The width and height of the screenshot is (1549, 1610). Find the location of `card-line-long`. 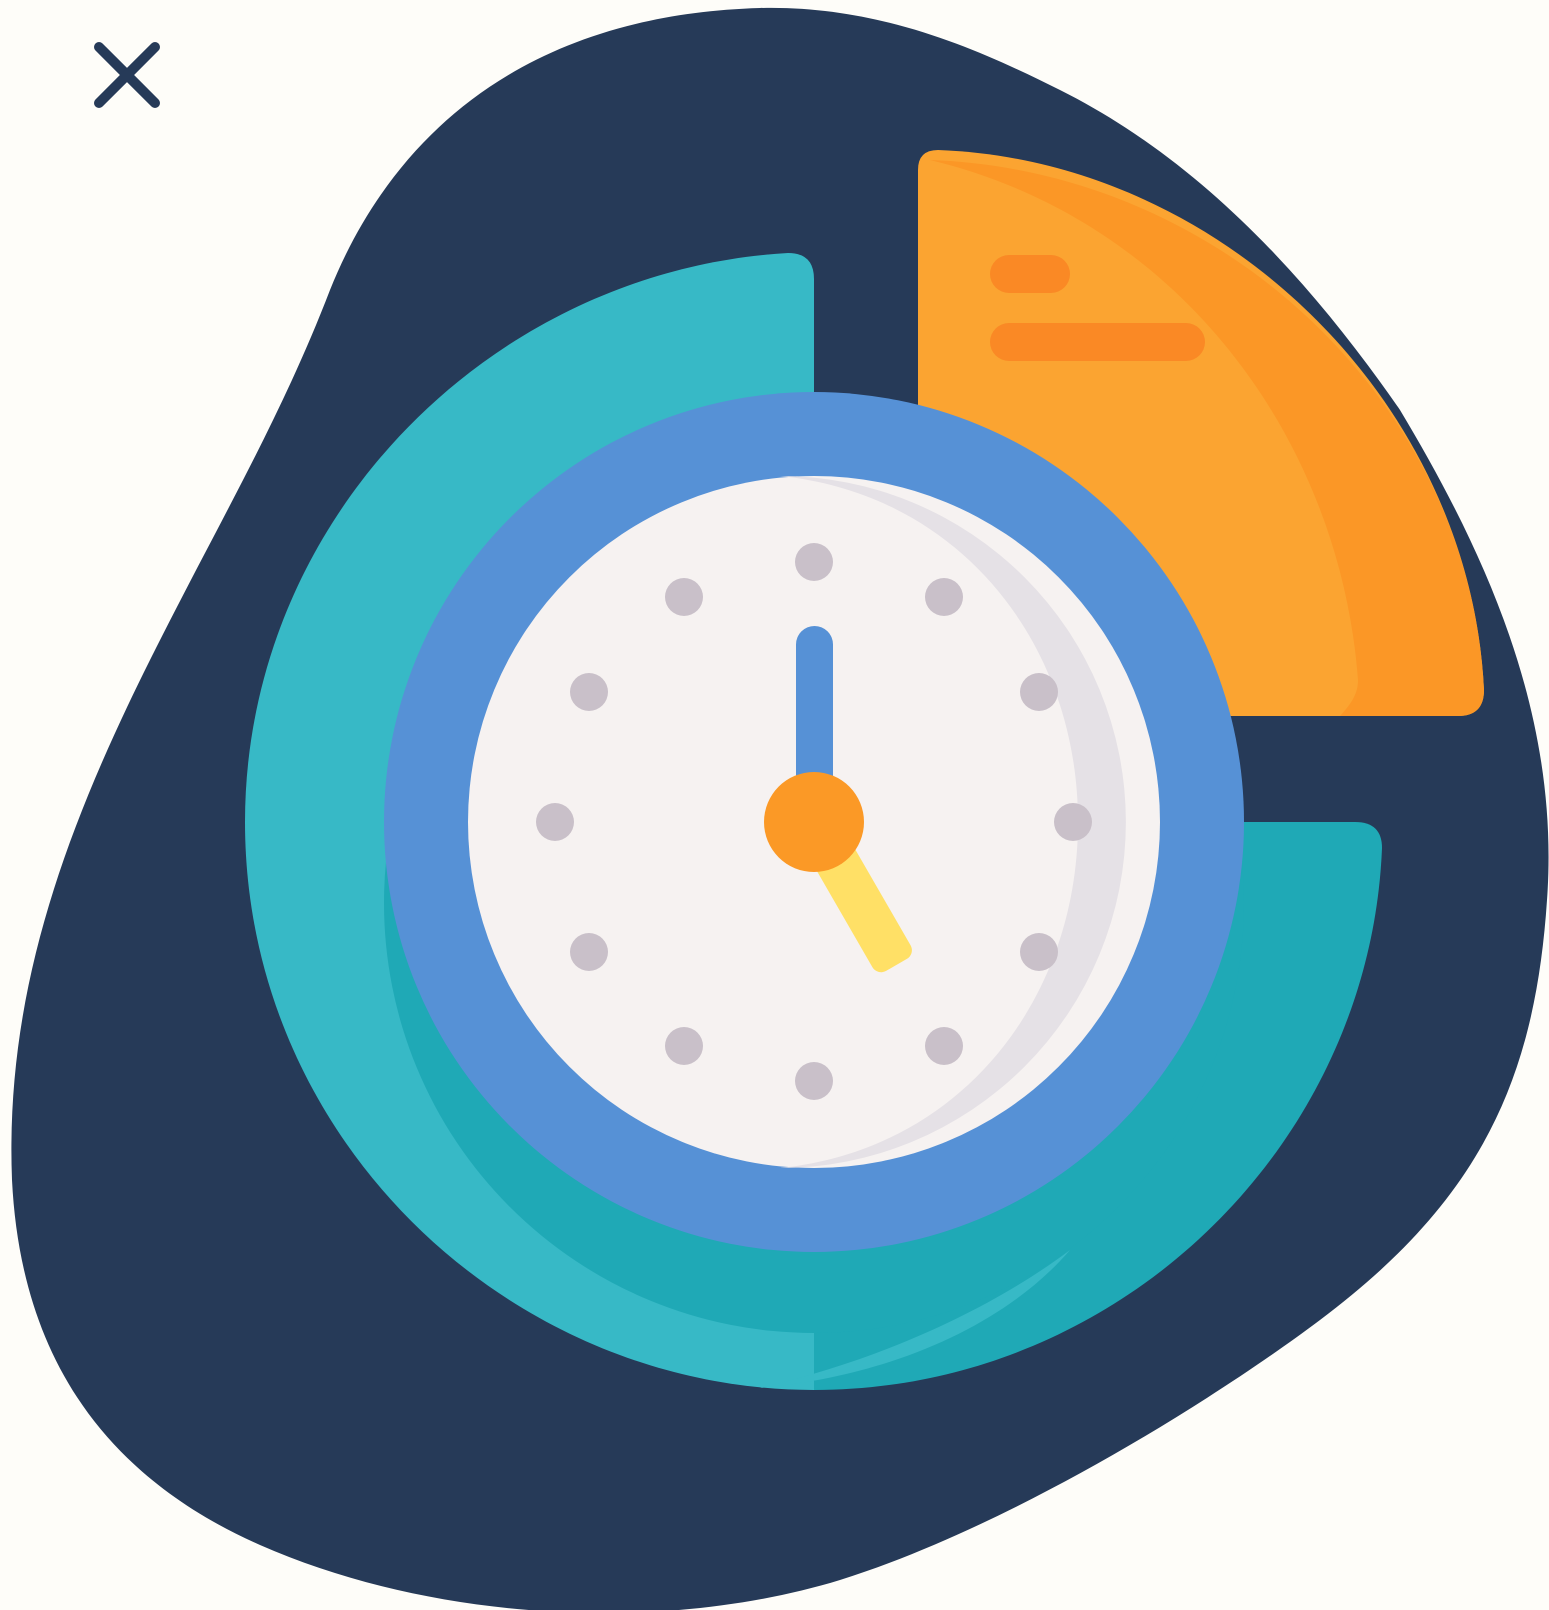

card-line-long is located at coordinates (1097, 342).